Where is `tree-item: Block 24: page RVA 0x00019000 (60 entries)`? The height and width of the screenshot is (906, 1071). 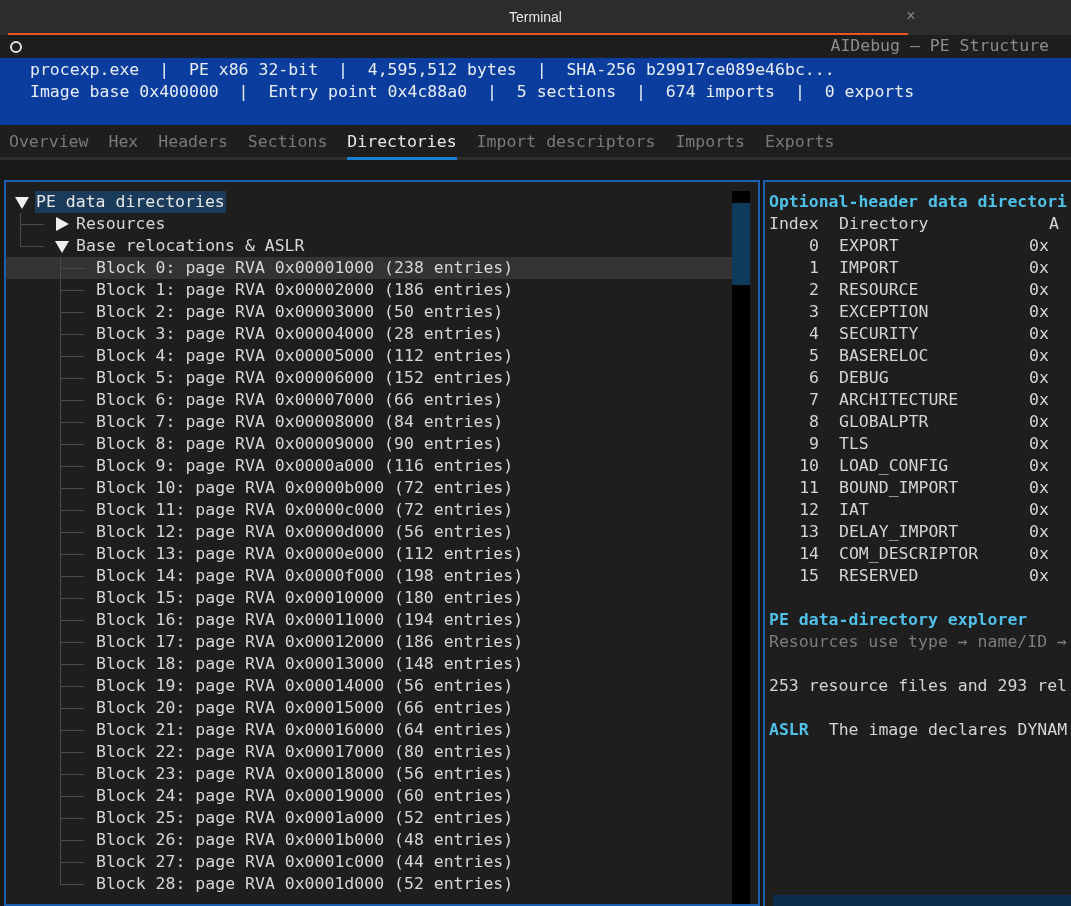 tree-item: Block 24: page RVA 0x00019000 (60 entries) is located at coordinates (305, 796).